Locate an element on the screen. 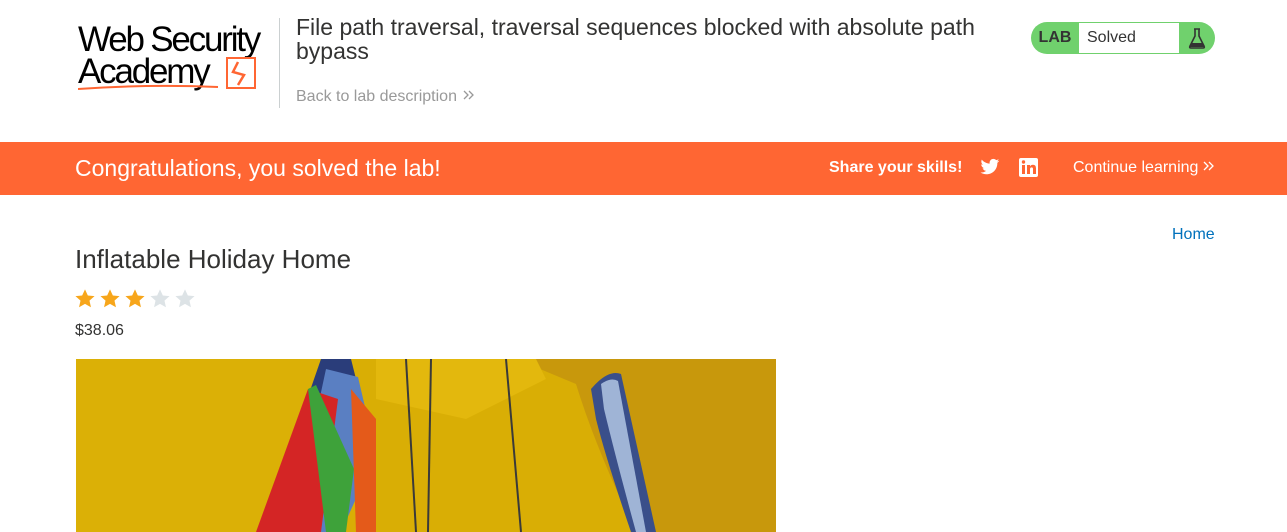 The width and height of the screenshot is (1287, 532). flask-icon is located at coordinates (1197, 38).